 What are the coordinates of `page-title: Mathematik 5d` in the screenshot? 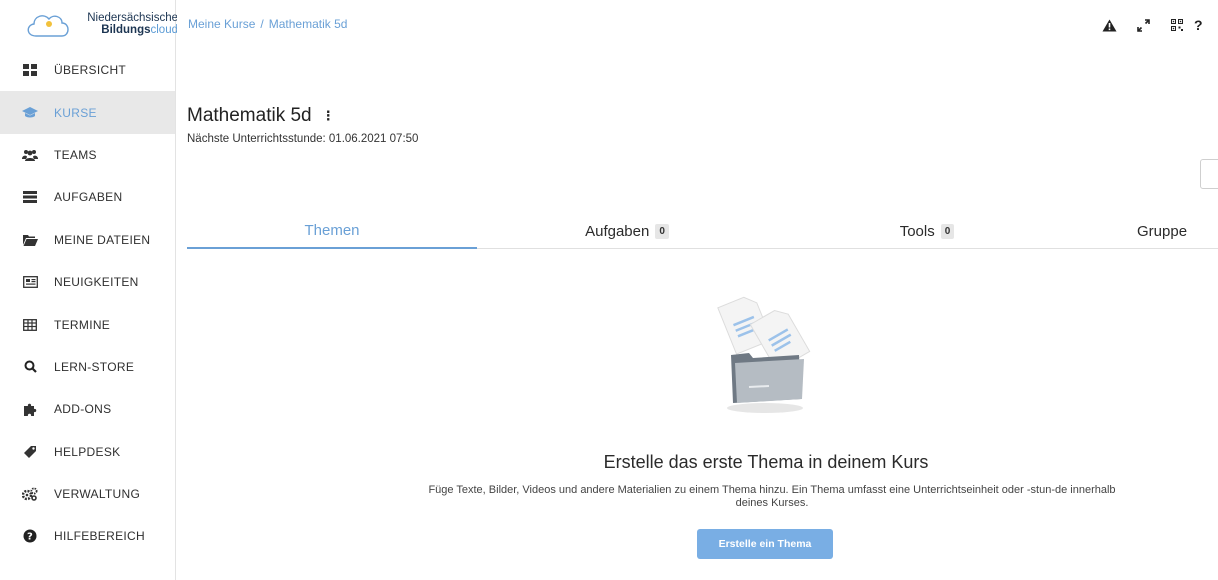 It's located at (249, 115).